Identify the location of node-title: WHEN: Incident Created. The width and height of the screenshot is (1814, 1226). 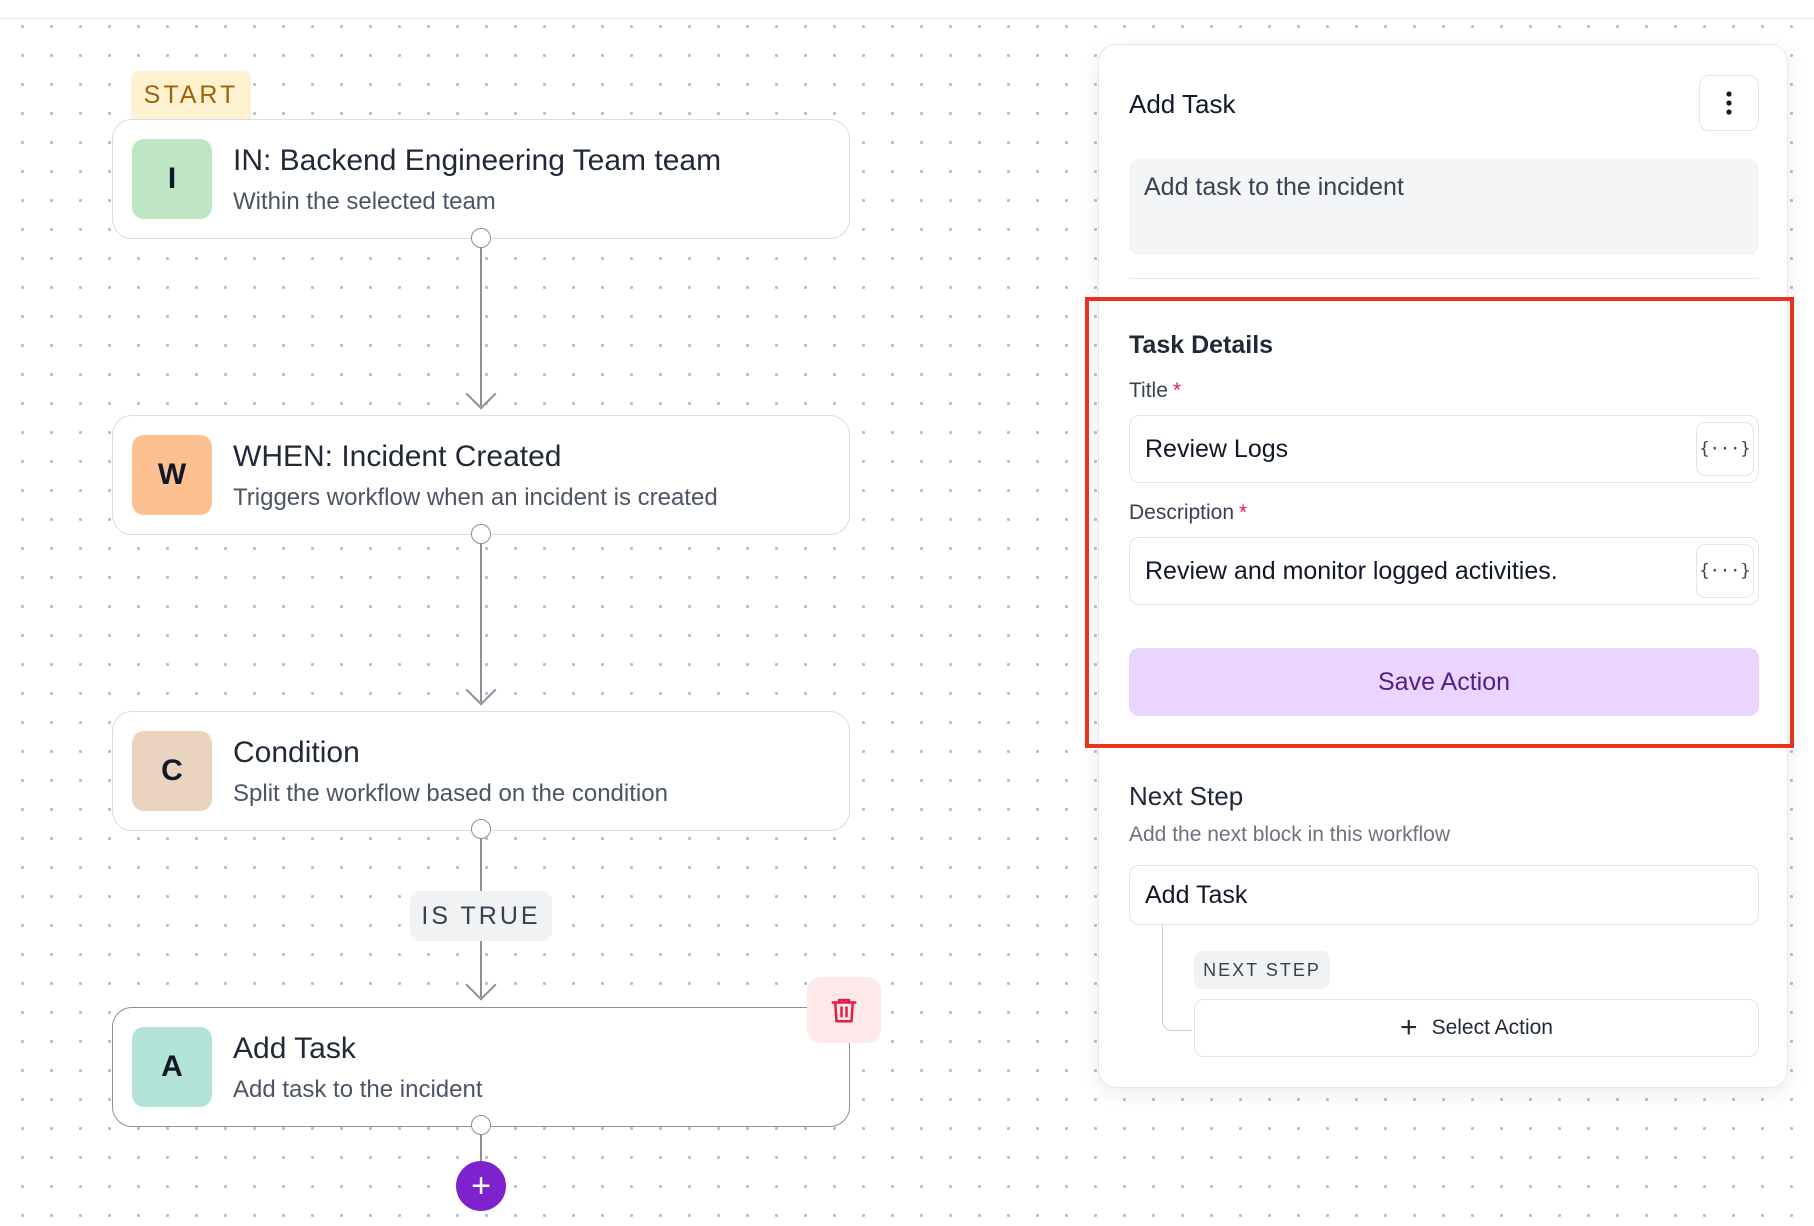
(397, 456).